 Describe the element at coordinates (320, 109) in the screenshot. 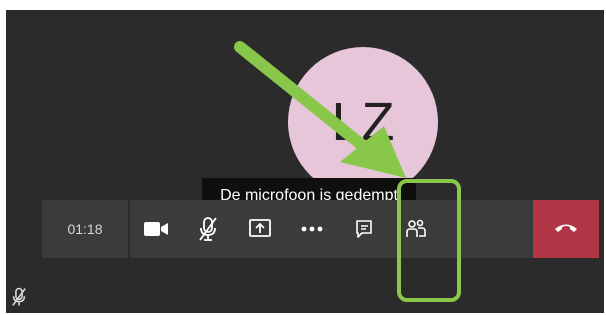

I see `annotation-arrow-icon` at that location.